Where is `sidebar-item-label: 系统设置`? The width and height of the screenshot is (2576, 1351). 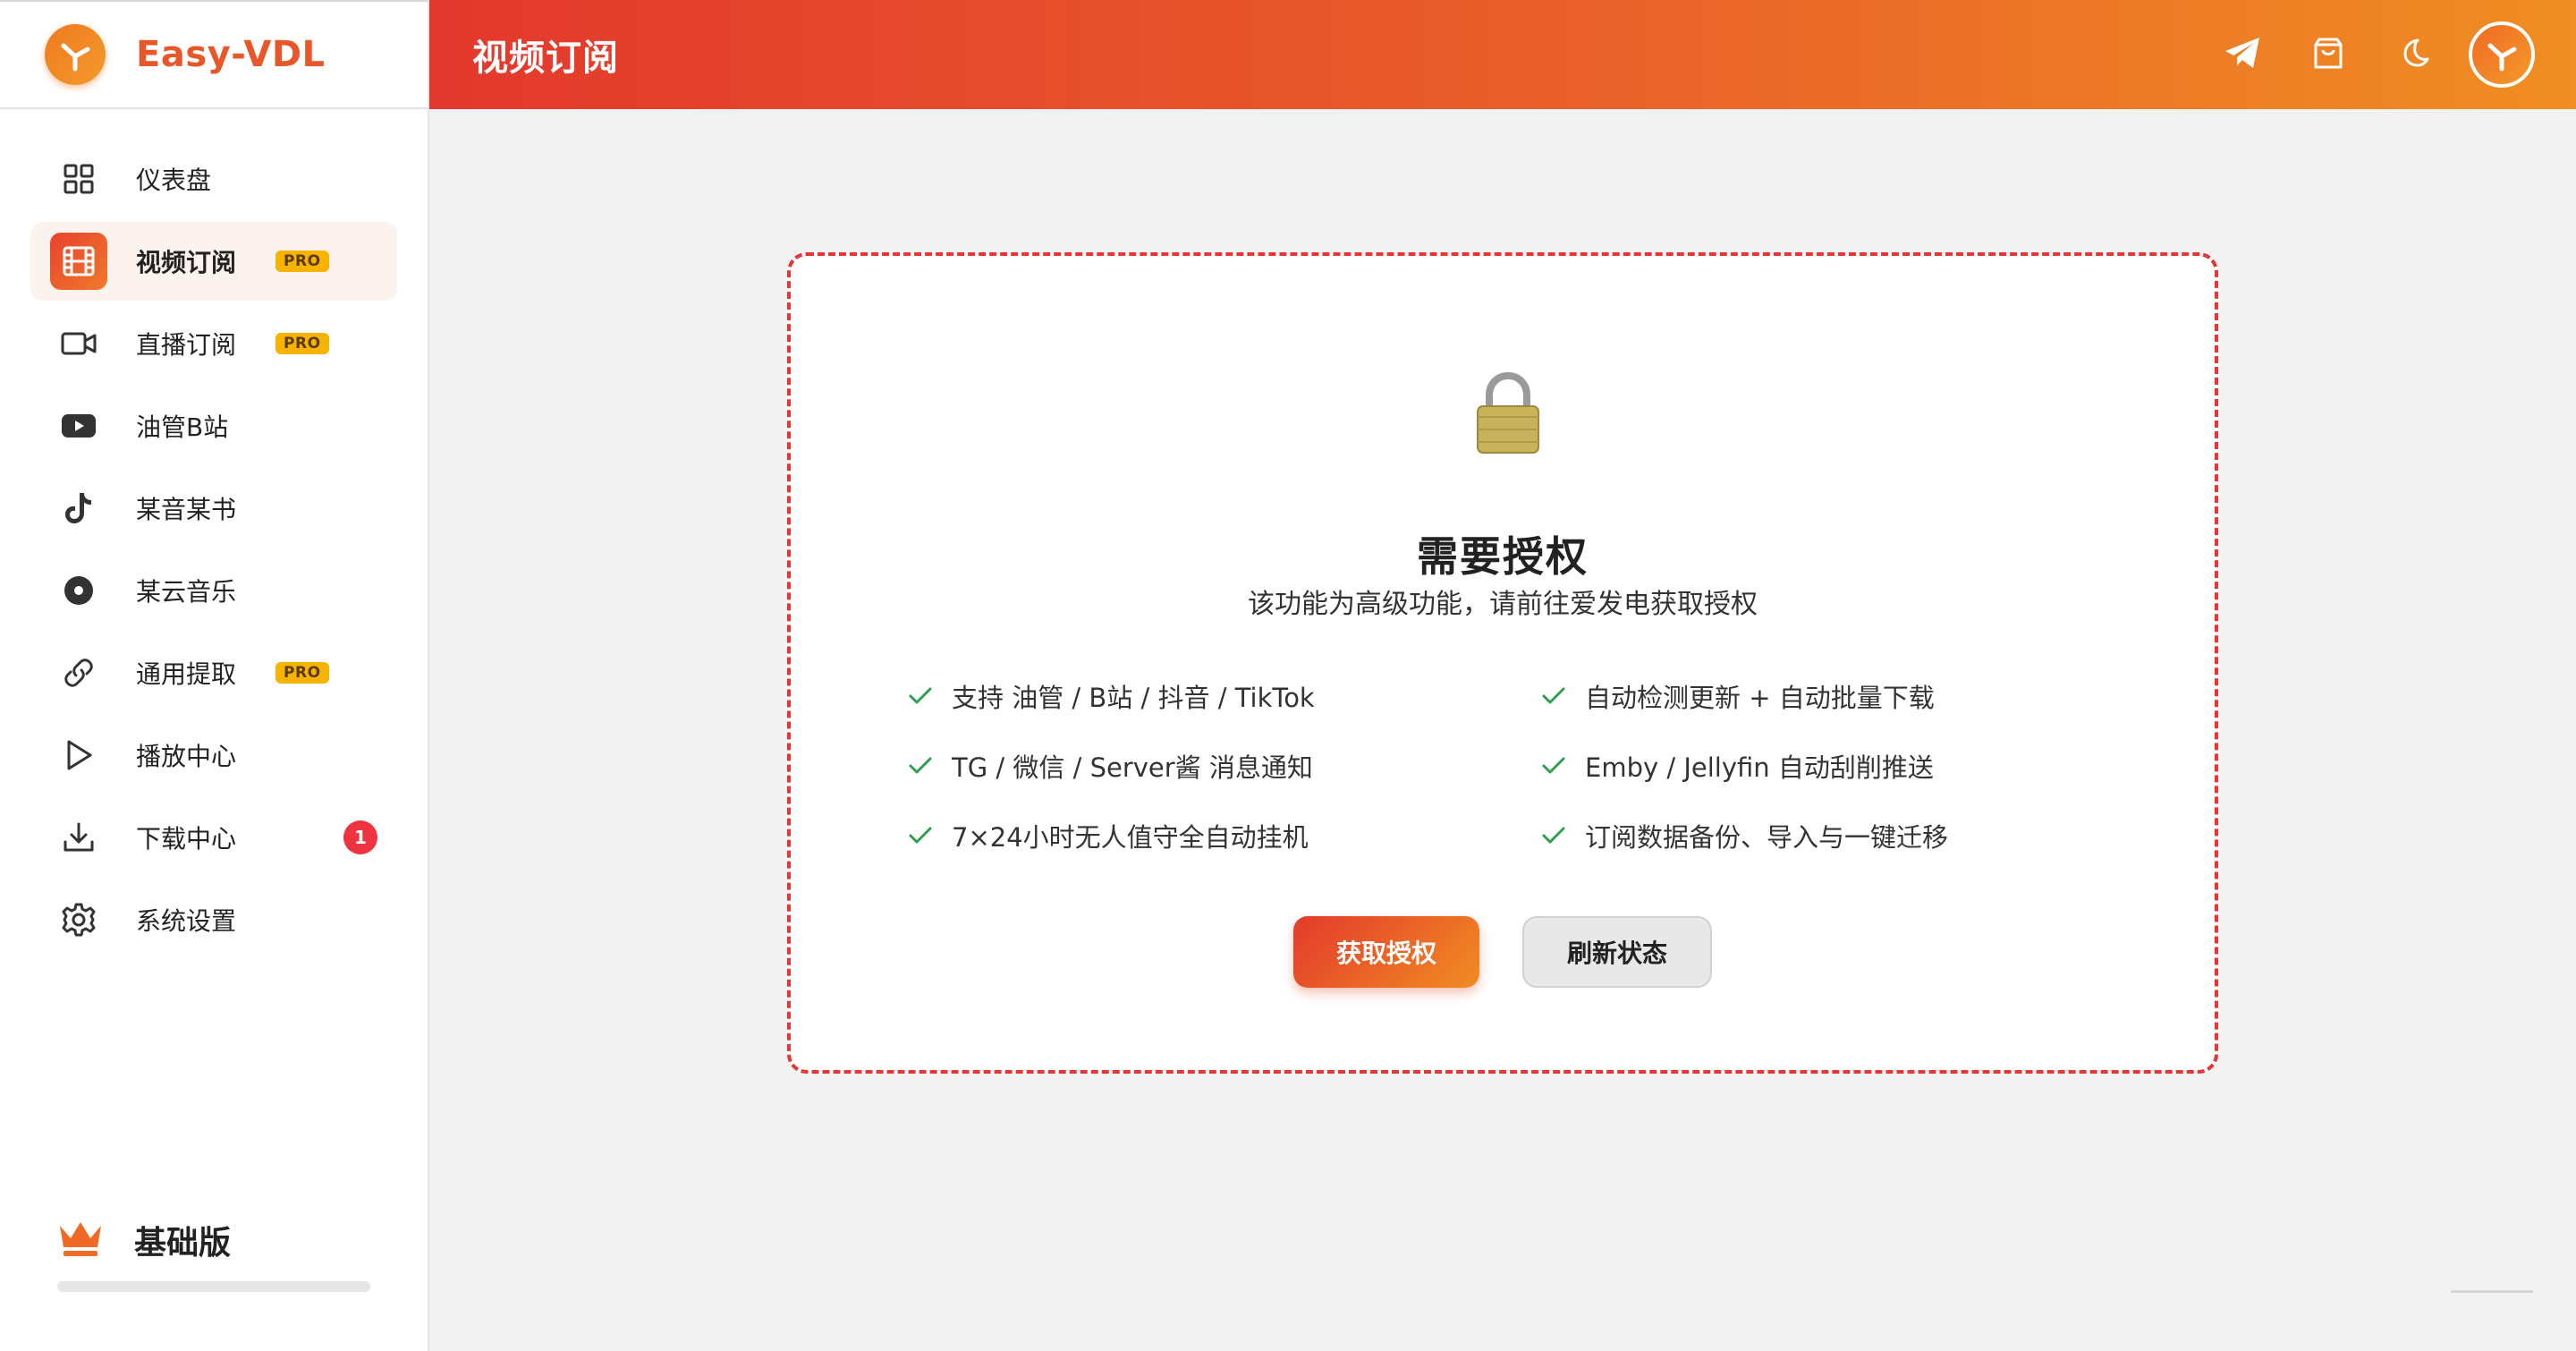
sidebar-item-label: 系统设置 is located at coordinates (186, 921).